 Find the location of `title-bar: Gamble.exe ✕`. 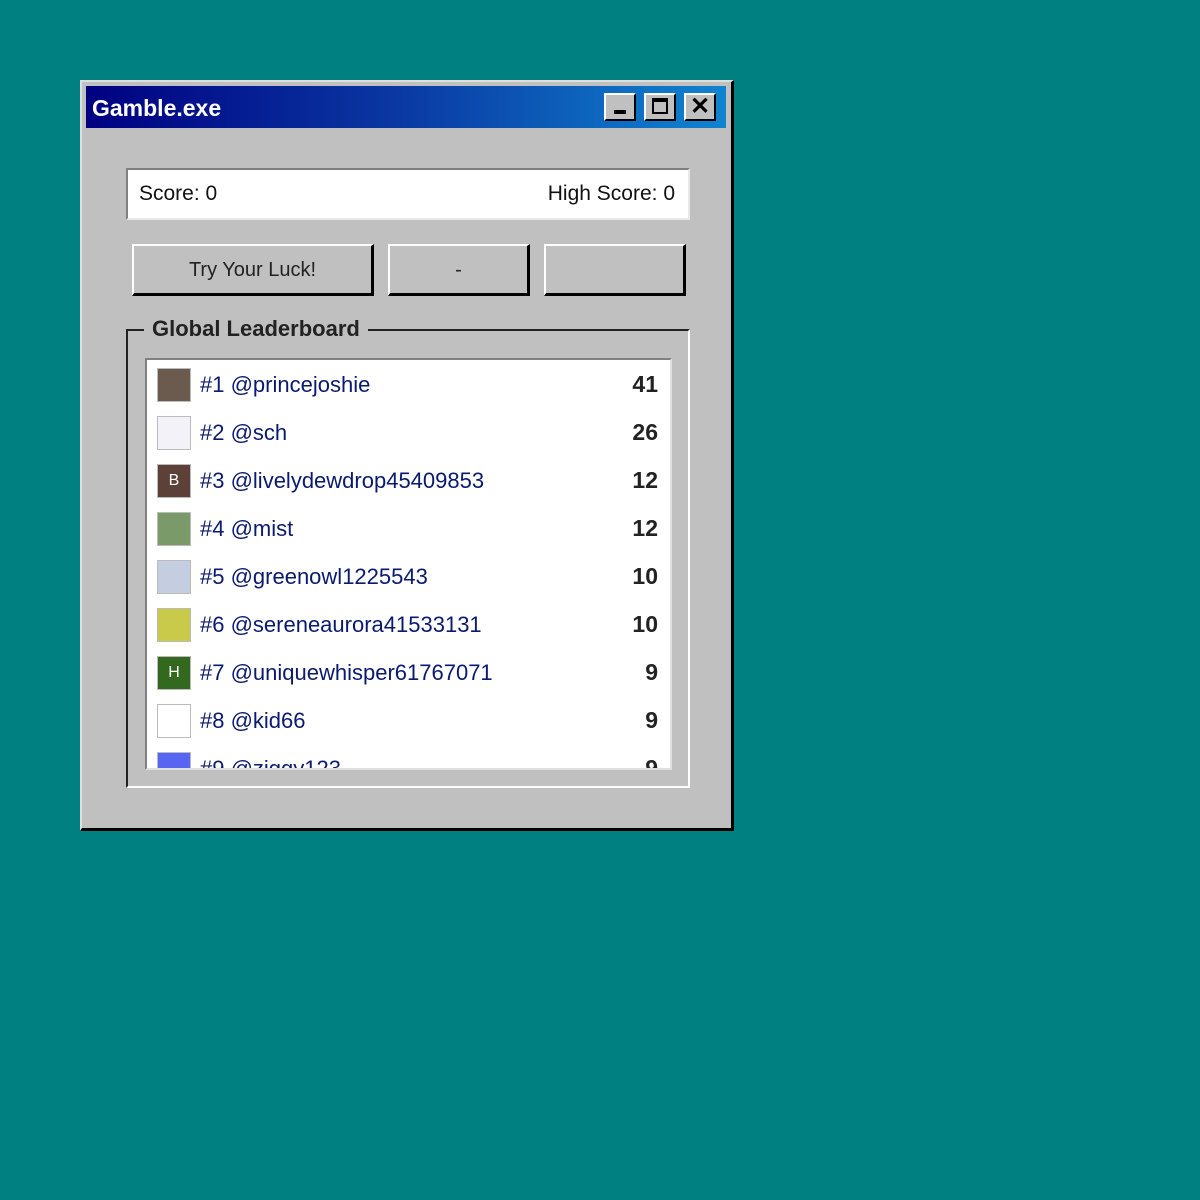

title-bar: Gamble.exe ✕ is located at coordinates (406, 107).